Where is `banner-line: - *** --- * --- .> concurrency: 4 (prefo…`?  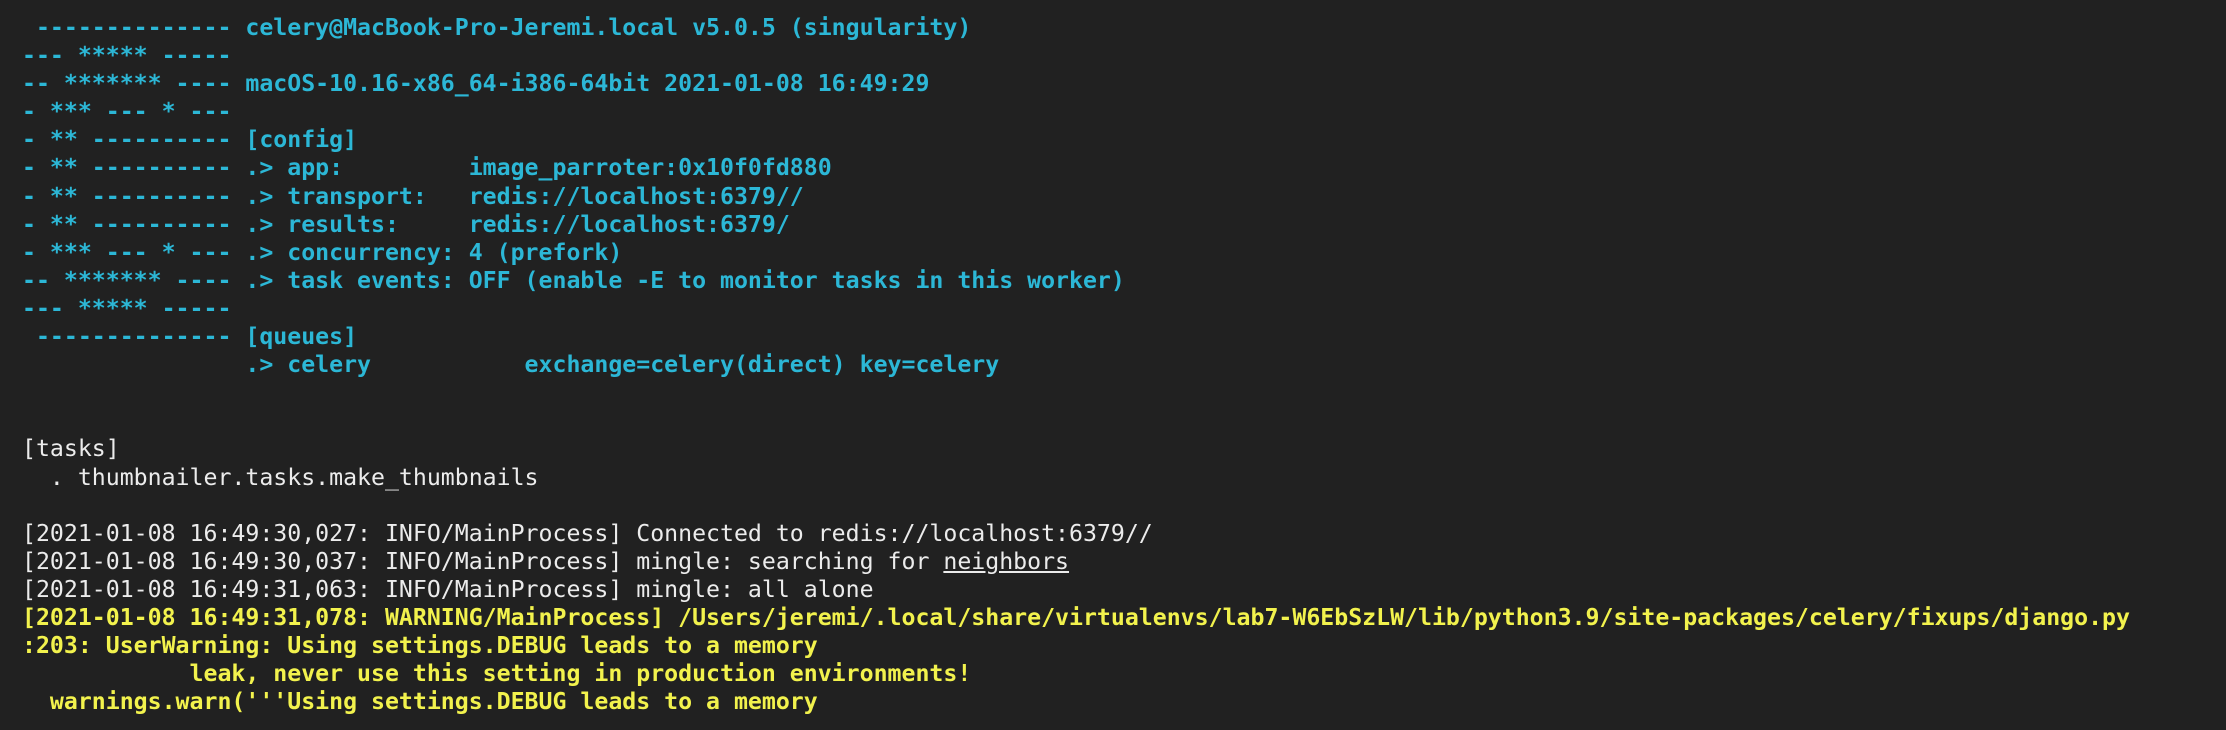 banner-line: - *** --- * --- .> concurrency: 4 (prefo… is located at coordinates (322, 252).